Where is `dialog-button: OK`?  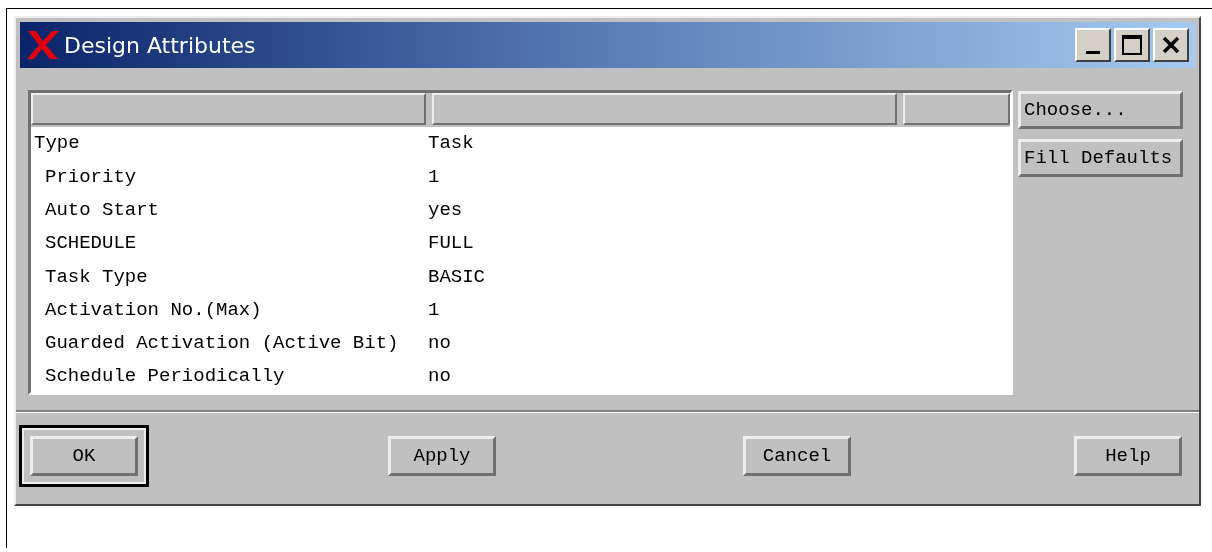
dialog-button: OK is located at coordinates (84, 456).